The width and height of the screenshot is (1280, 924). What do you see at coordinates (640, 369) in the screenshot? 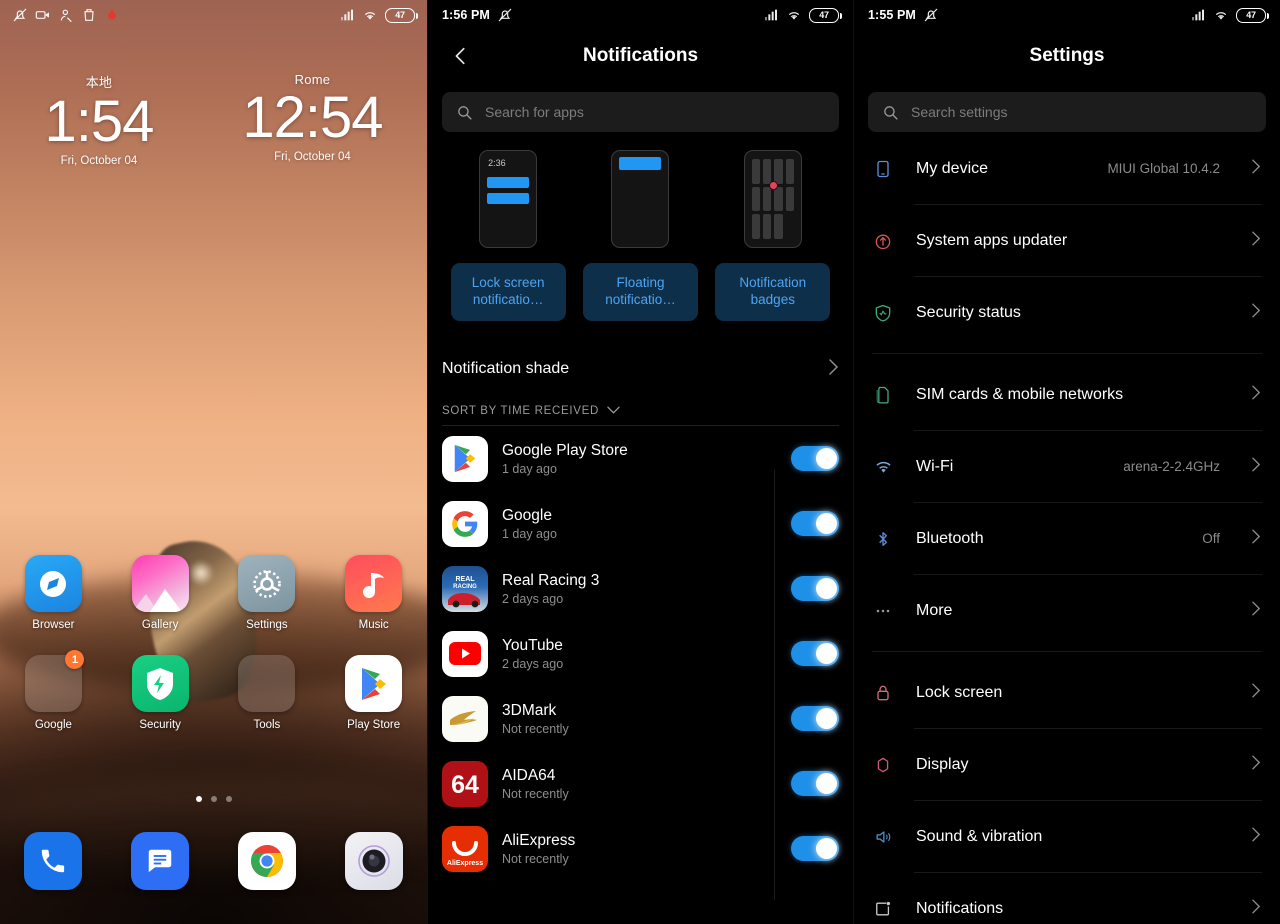
I see `notification-shade-row: Notification shade` at bounding box center [640, 369].